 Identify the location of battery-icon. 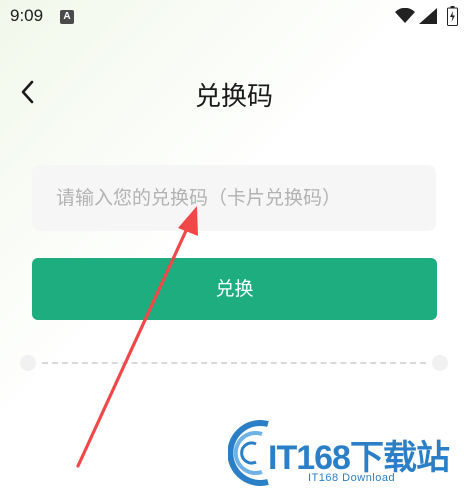
(452, 16).